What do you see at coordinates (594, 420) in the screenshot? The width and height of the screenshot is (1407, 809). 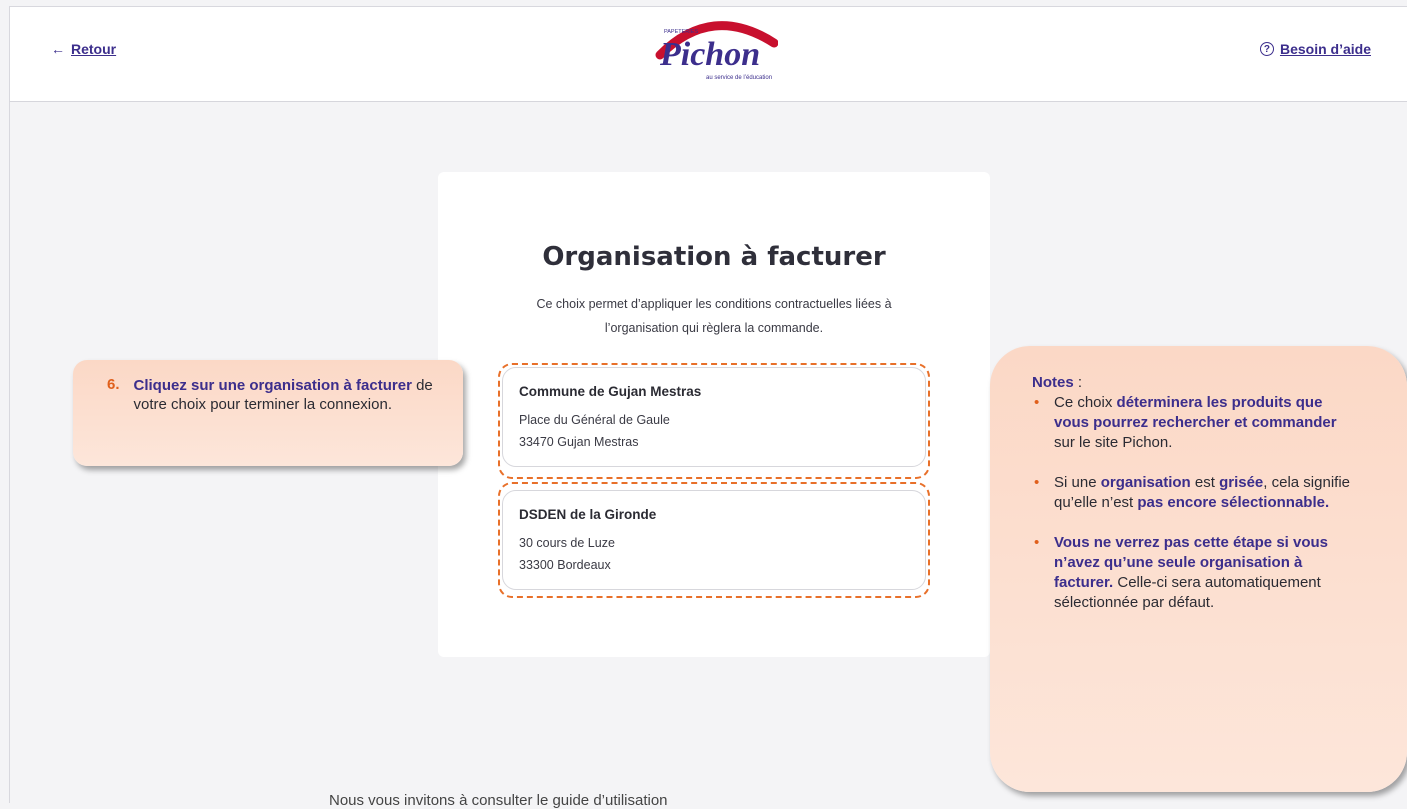 I see `organisation-address-line: Place du Général de Gaule` at bounding box center [594, 420].